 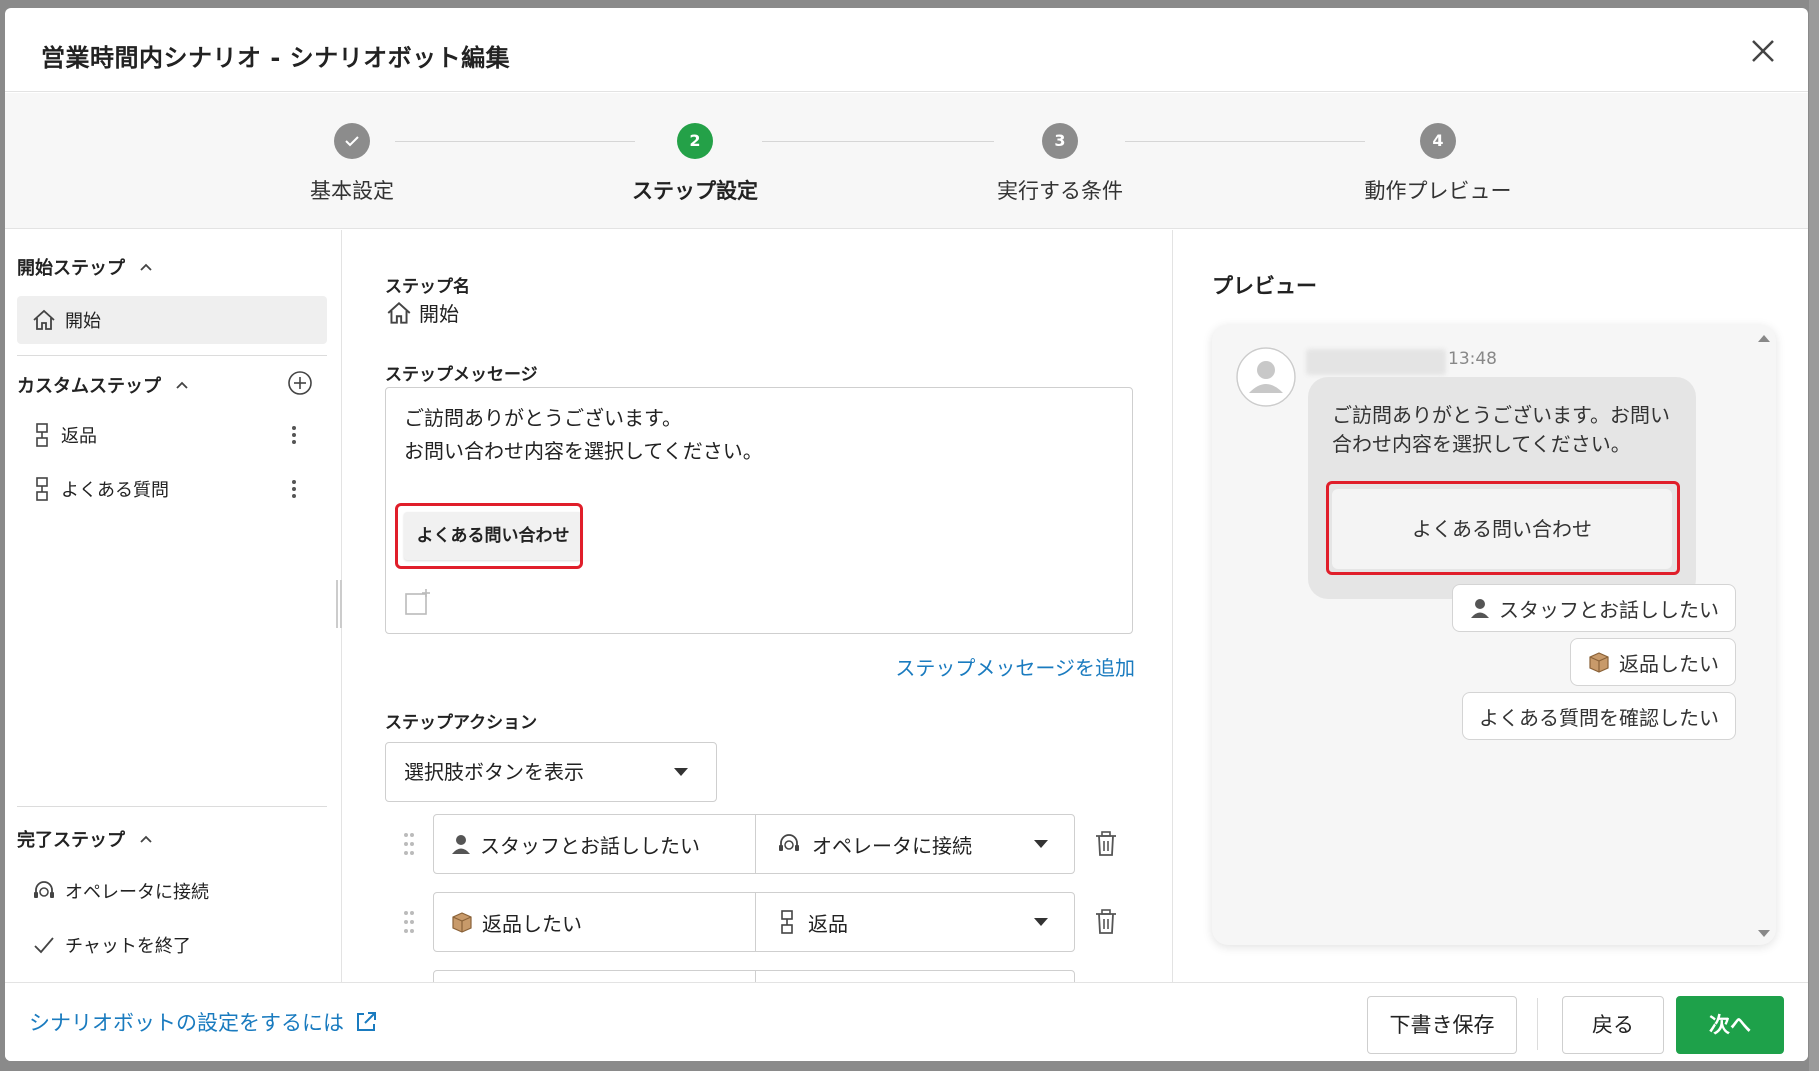 What do you see at coordinates (1376, 362) in the screenshot?
I see `bot-name-redacted` at bounding box center [1376, 362].